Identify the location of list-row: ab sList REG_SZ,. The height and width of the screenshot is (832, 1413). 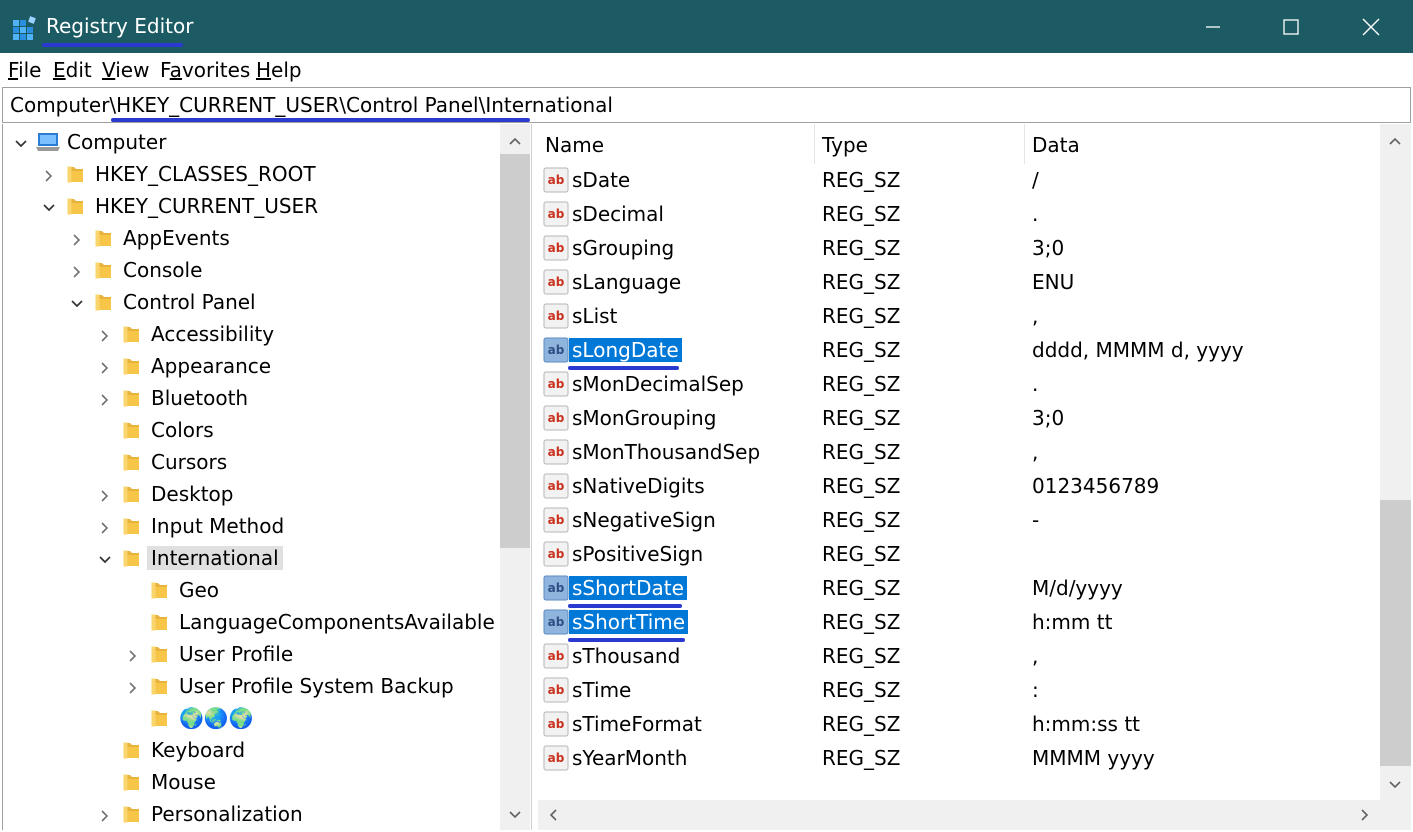
(959, 317).